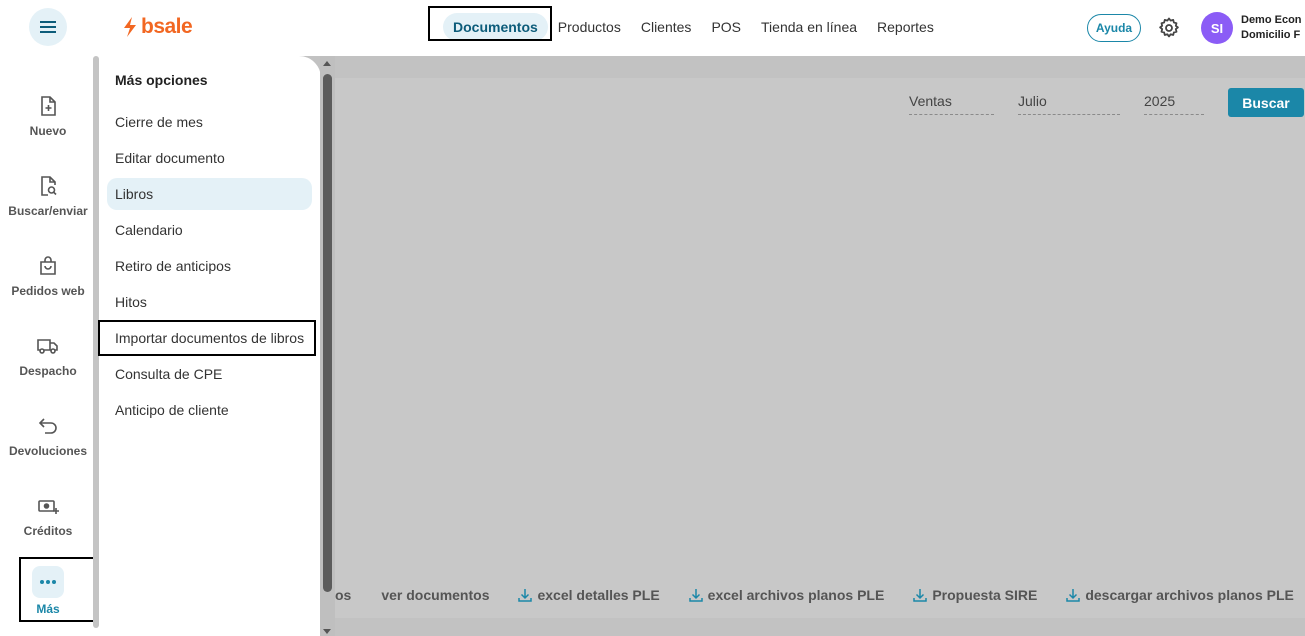 Image resolution: width=1305 pixels, height=636 pixels. I want to click on sidebar-label: Devoluciones, so click(48, 451).